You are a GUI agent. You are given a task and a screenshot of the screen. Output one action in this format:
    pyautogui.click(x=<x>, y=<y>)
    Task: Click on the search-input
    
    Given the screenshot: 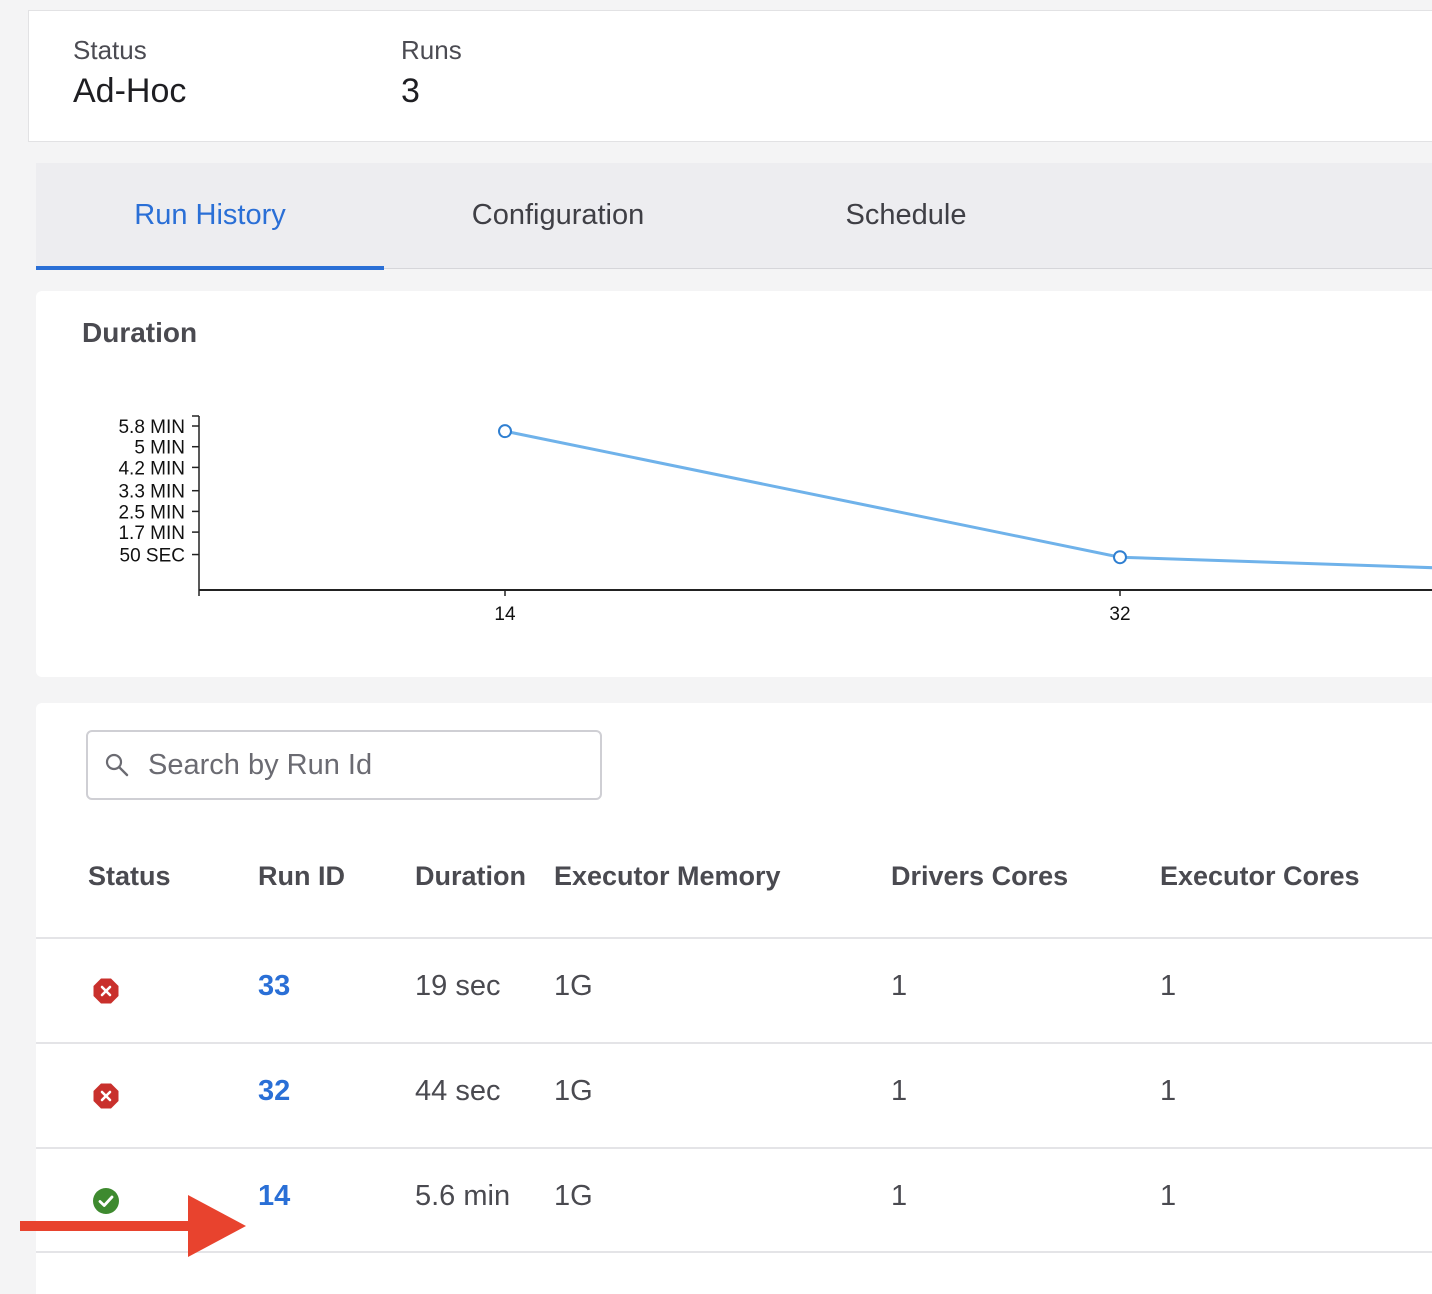 What is the action you would take?
    pyautogui.click(x=358, y=765)
    